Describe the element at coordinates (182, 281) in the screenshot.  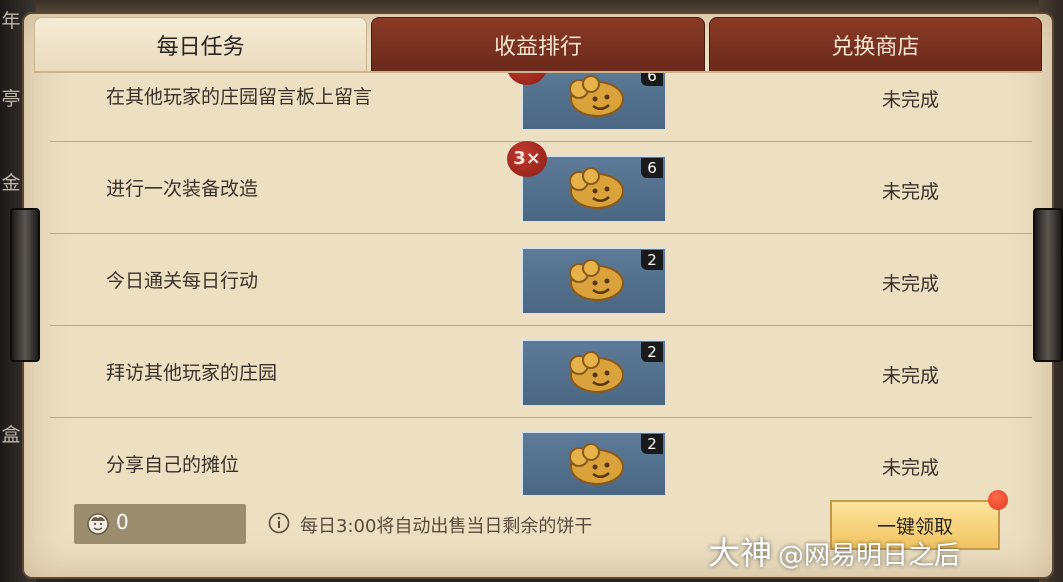
I see `task-name: 今日通关每日行动` at that location.